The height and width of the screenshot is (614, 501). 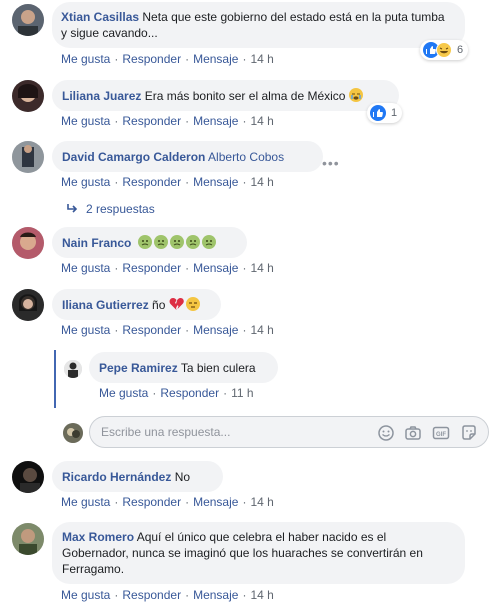 I want to click on reply-input-box: GIF, so click(x=289, y=432).